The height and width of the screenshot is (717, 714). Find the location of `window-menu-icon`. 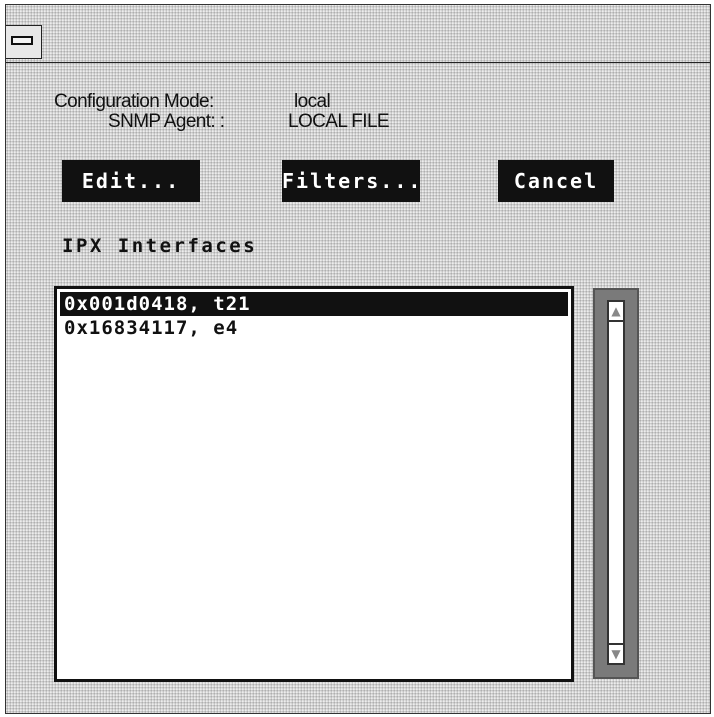

window-menu-icon is located at coordinates (22, 40).